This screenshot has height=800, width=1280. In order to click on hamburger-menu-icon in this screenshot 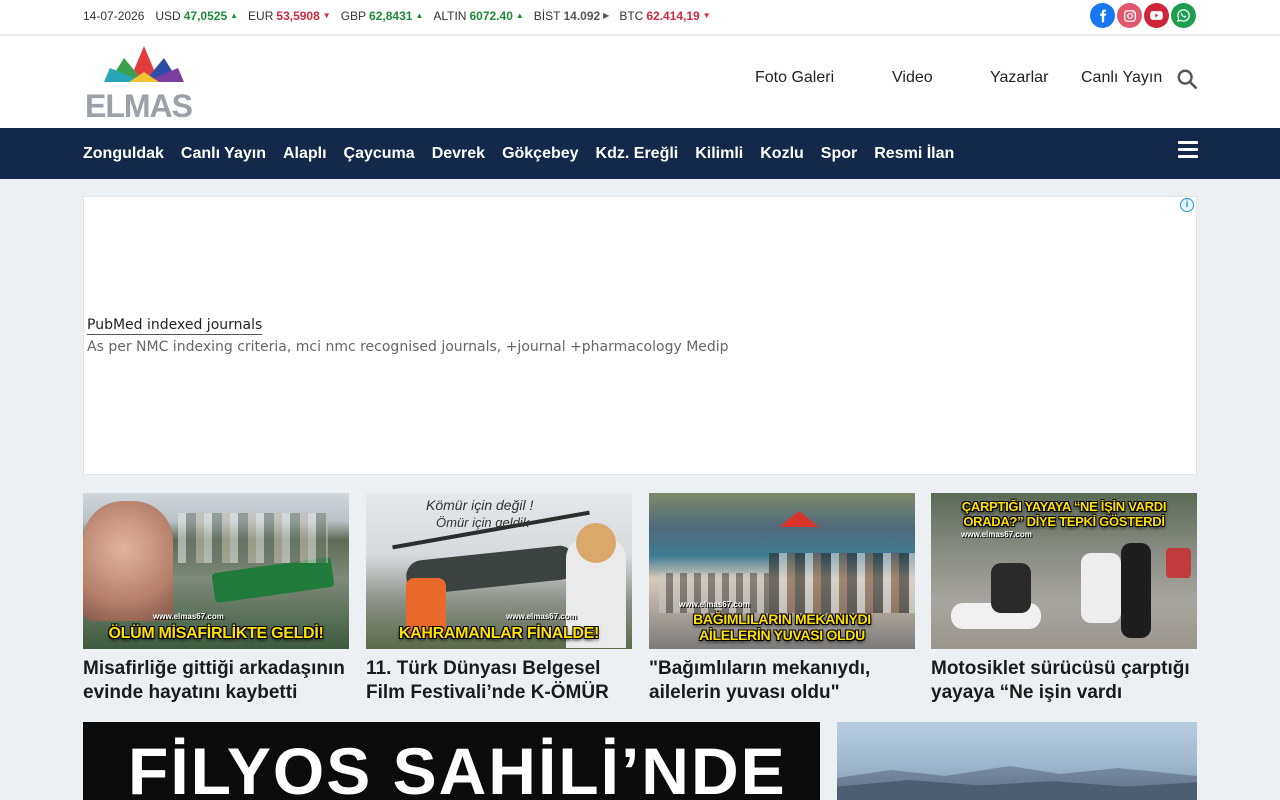, I will do `click(1188, 150)`.